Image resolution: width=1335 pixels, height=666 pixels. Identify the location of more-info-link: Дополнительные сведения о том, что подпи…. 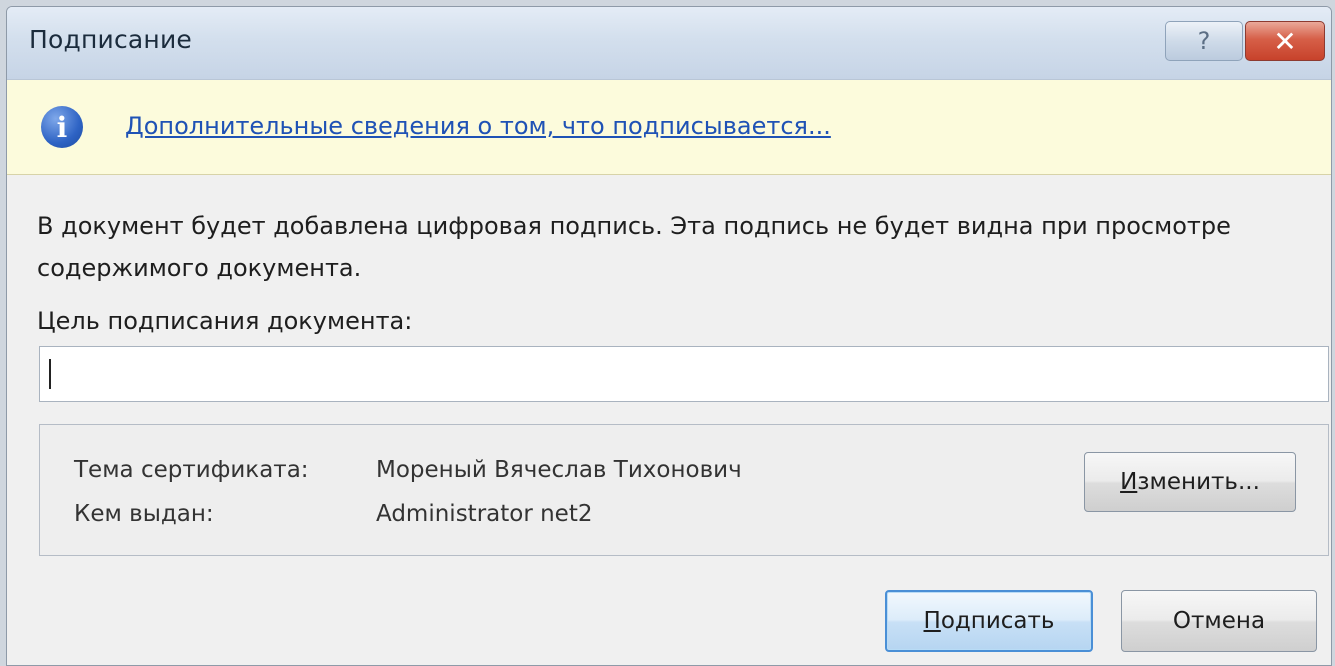
(478, 126).